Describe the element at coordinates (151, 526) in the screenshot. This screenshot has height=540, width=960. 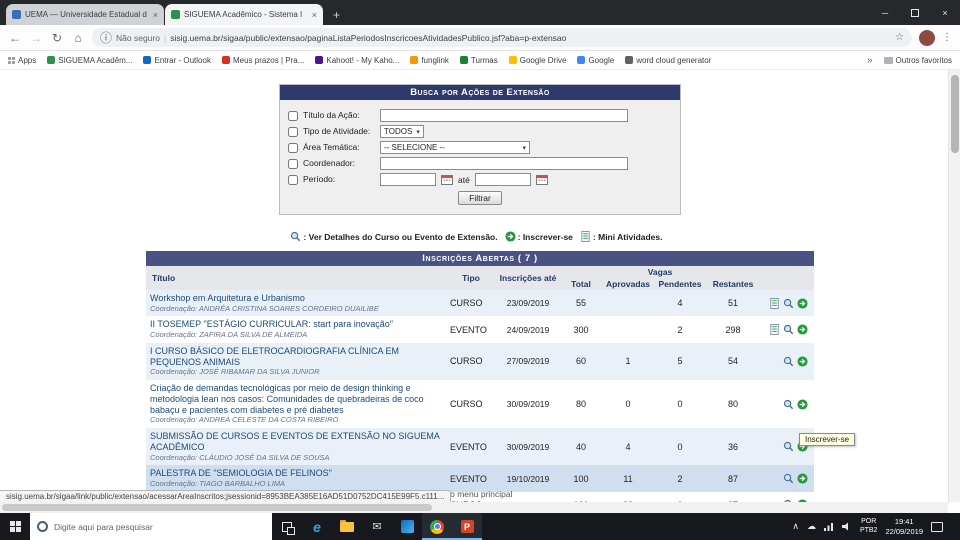
I see `taskbar-search: Digite aqui para pesquisar` at that location.